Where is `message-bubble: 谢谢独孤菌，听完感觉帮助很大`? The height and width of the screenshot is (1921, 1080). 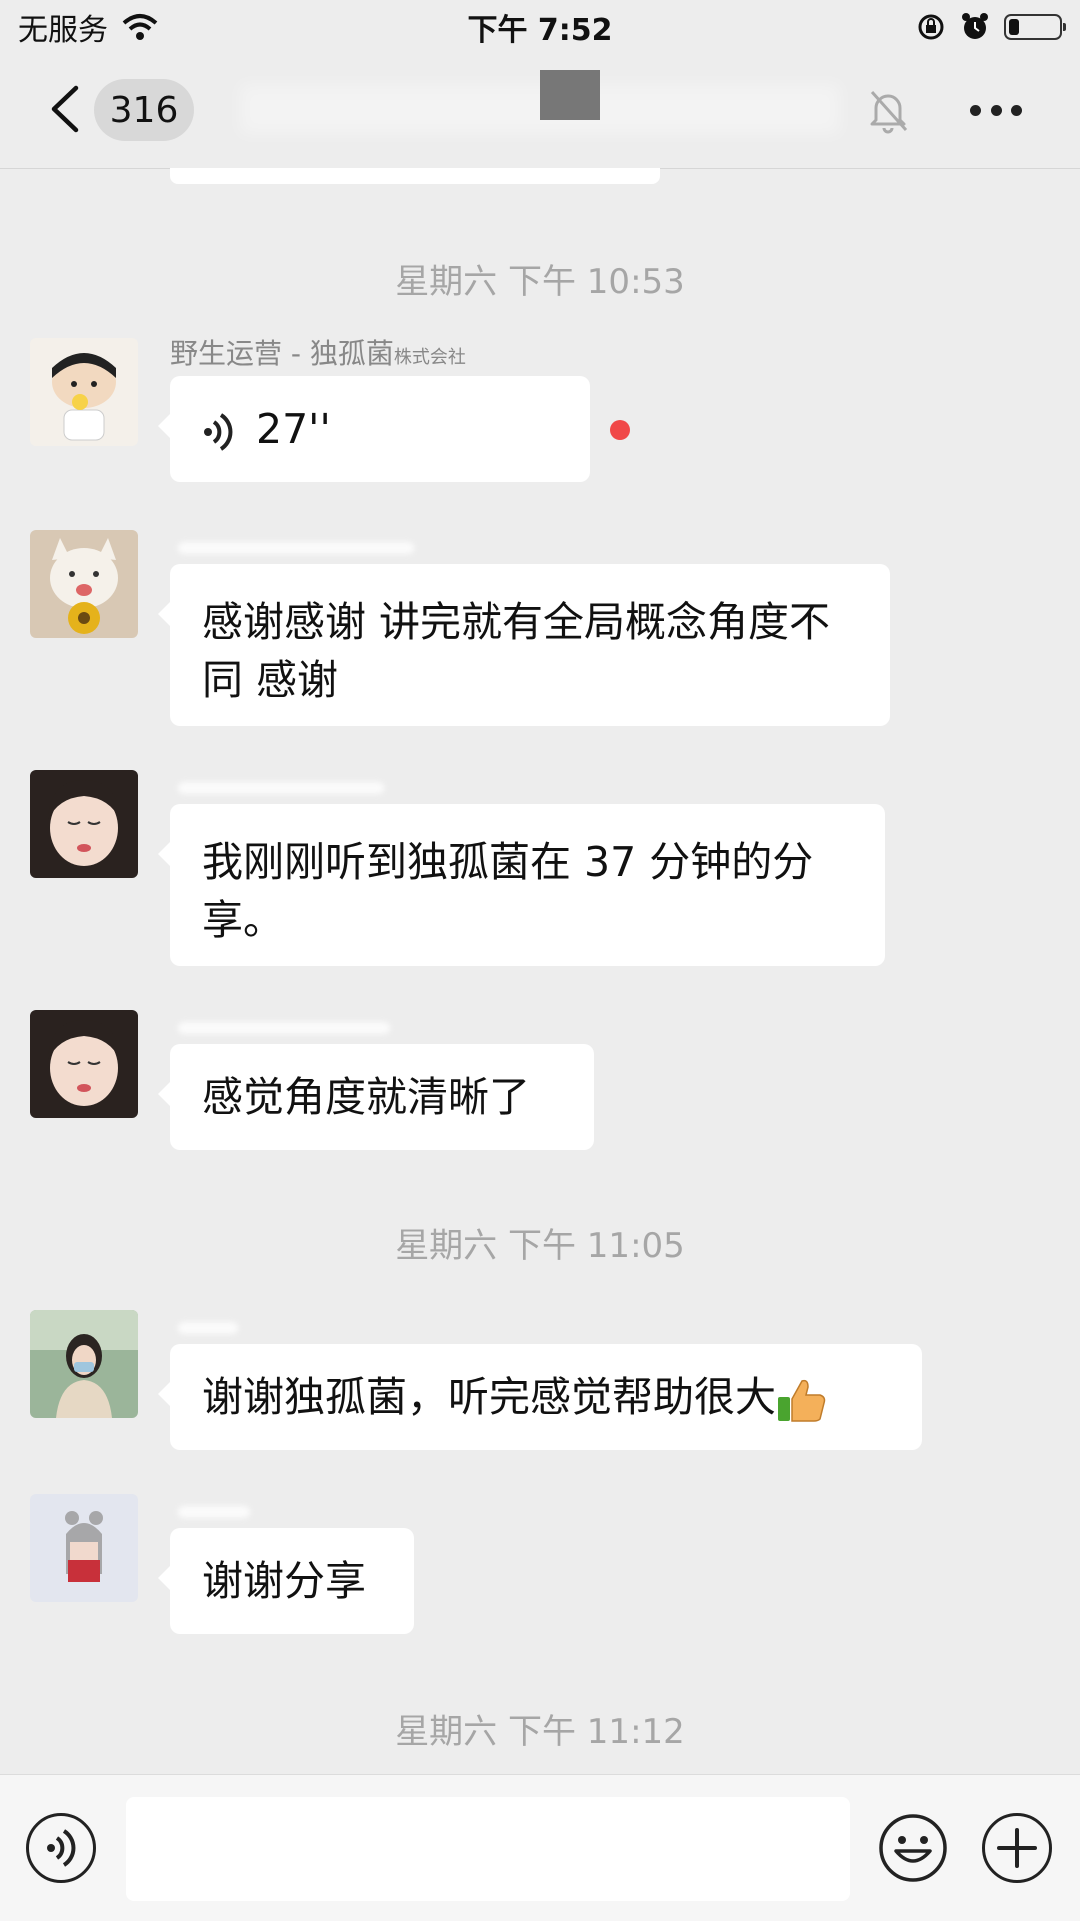 message-bubble: 谢谢独孤菌，听完感觉帮助很大 is located at coordinates (540, 1397).